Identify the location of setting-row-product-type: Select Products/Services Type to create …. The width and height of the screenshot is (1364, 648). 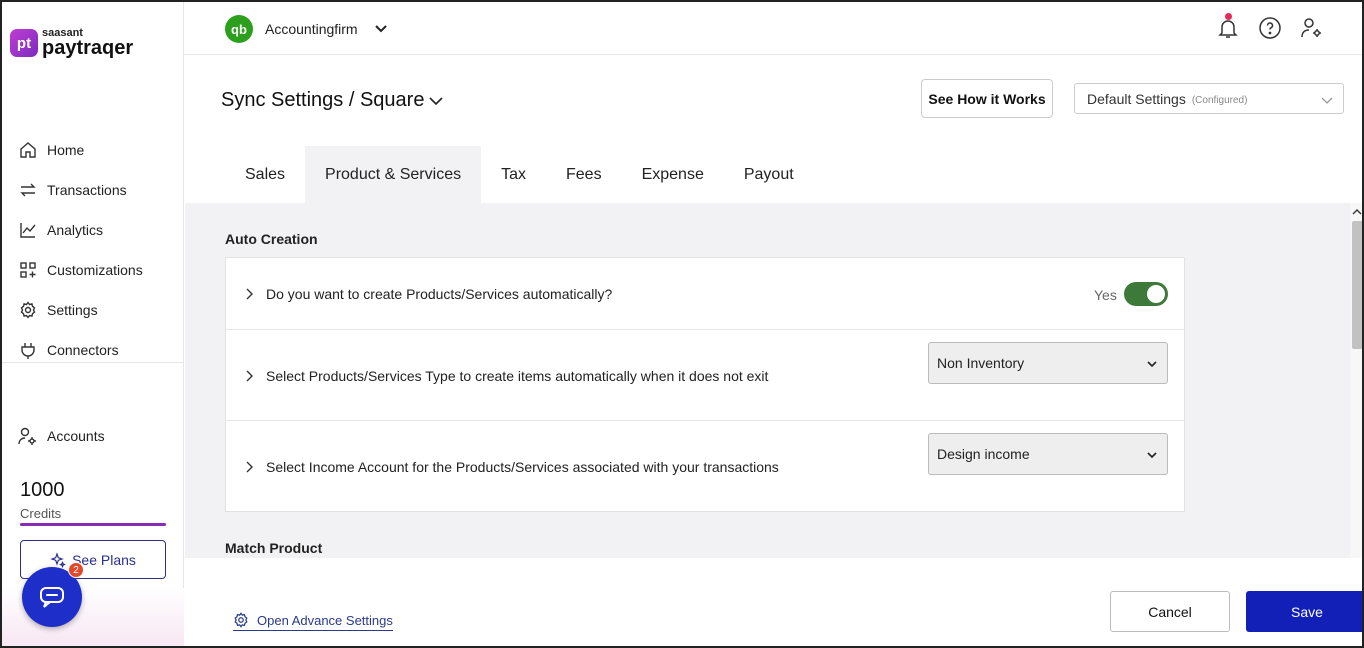
(705, 375).